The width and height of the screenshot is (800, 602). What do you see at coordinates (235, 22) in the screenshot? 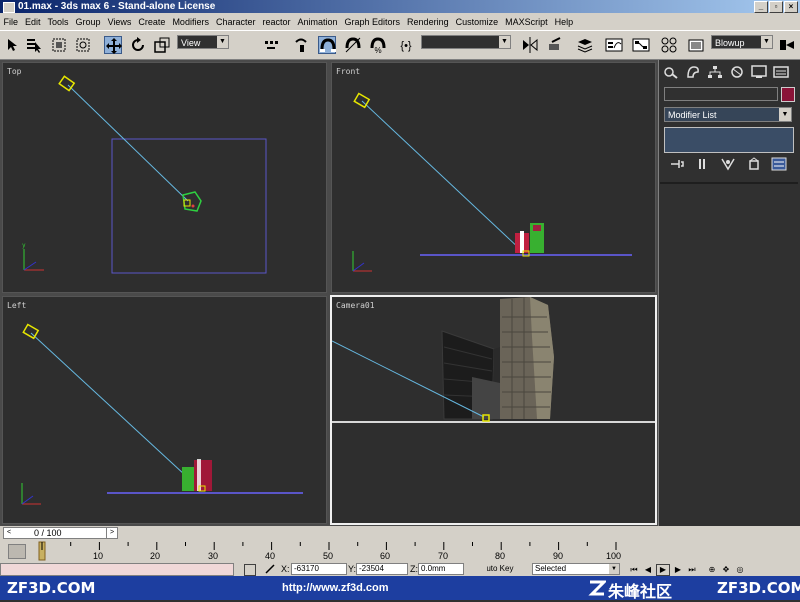
I see `menu-character: Character` at bounding box center [235, 22].